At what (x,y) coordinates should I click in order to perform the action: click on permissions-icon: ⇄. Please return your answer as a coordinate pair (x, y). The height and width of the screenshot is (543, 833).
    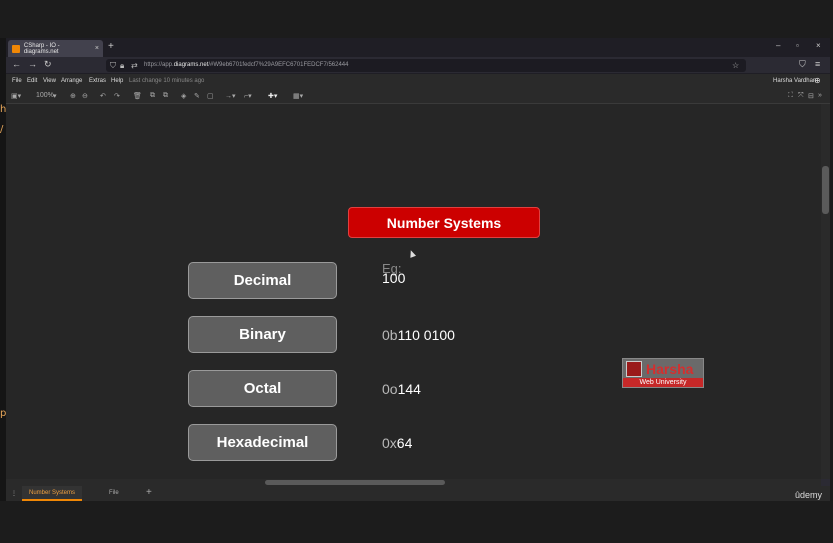
    Looking at the image, I should click on (134, 65).